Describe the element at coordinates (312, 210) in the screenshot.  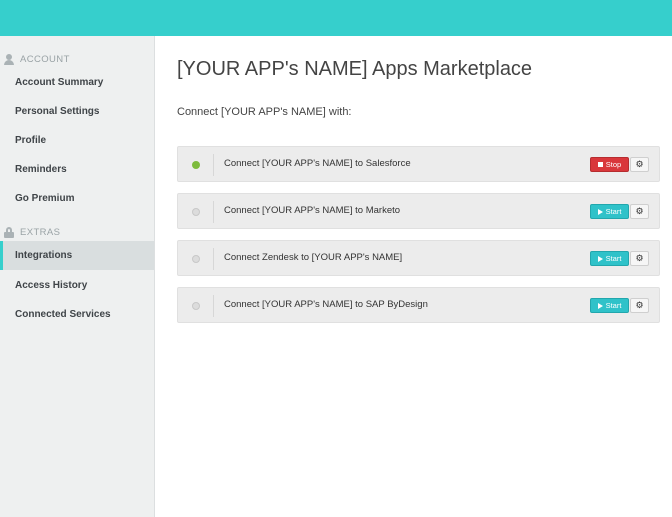
I see `integration-label: Connect [YOUR APP's NAME] to Marketo` at that location.